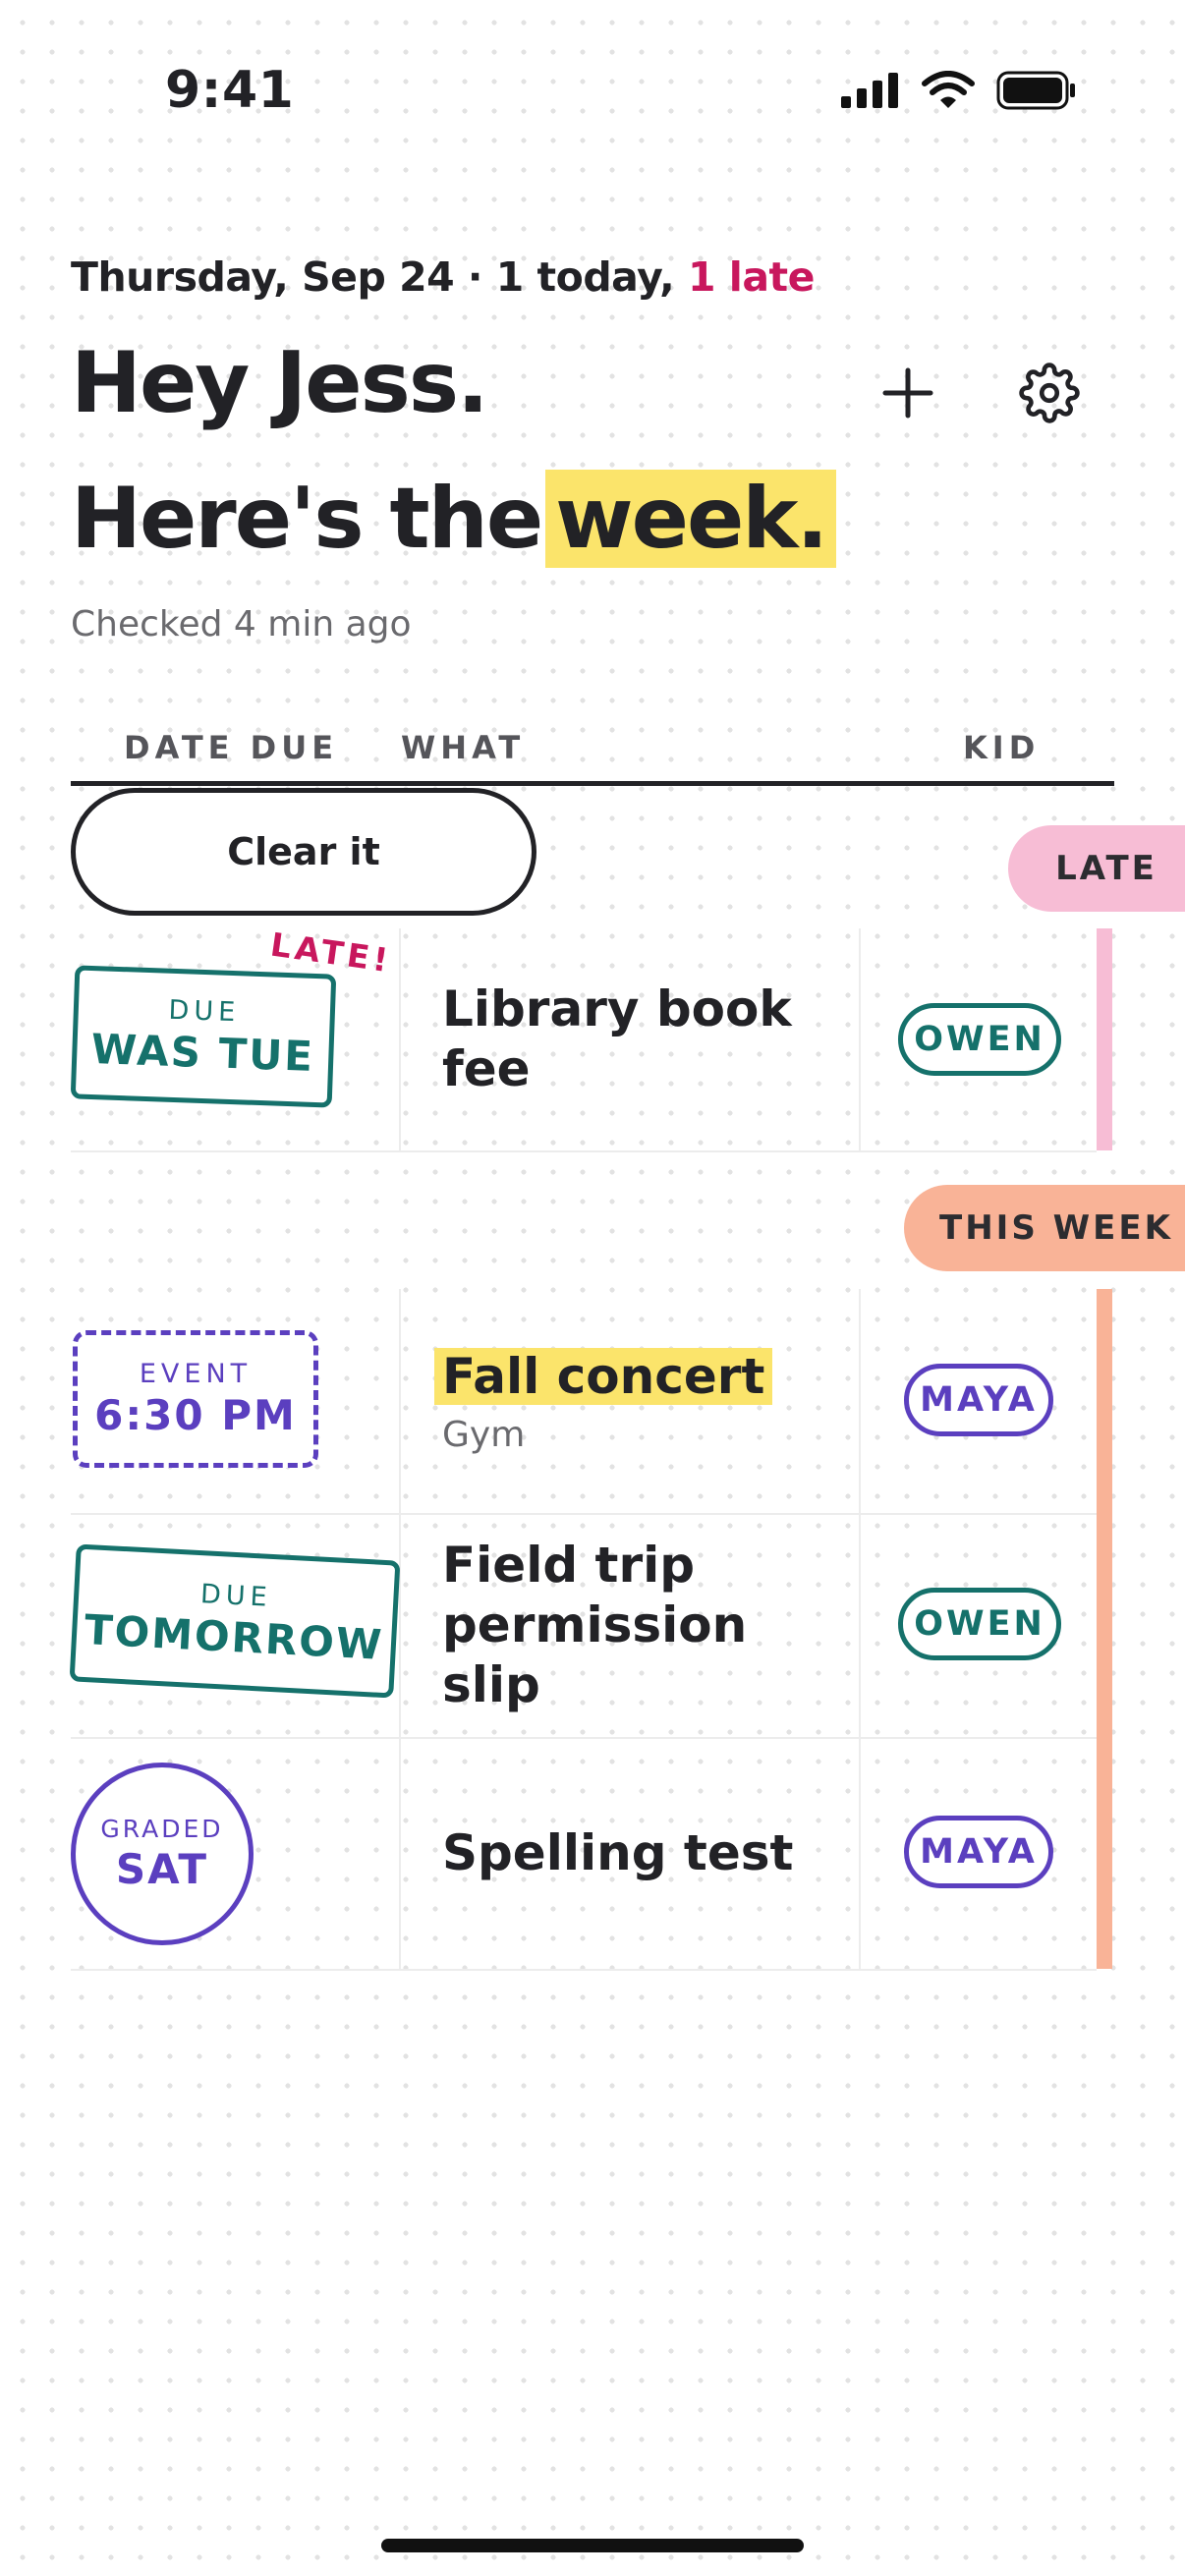 The height and width of the screenshot is (2576, 1185). What do you see at coordinates (196, 1415) in the screenshot?
I see `stamp-value: 6:30 PM` at bounding box center [196, 1415].